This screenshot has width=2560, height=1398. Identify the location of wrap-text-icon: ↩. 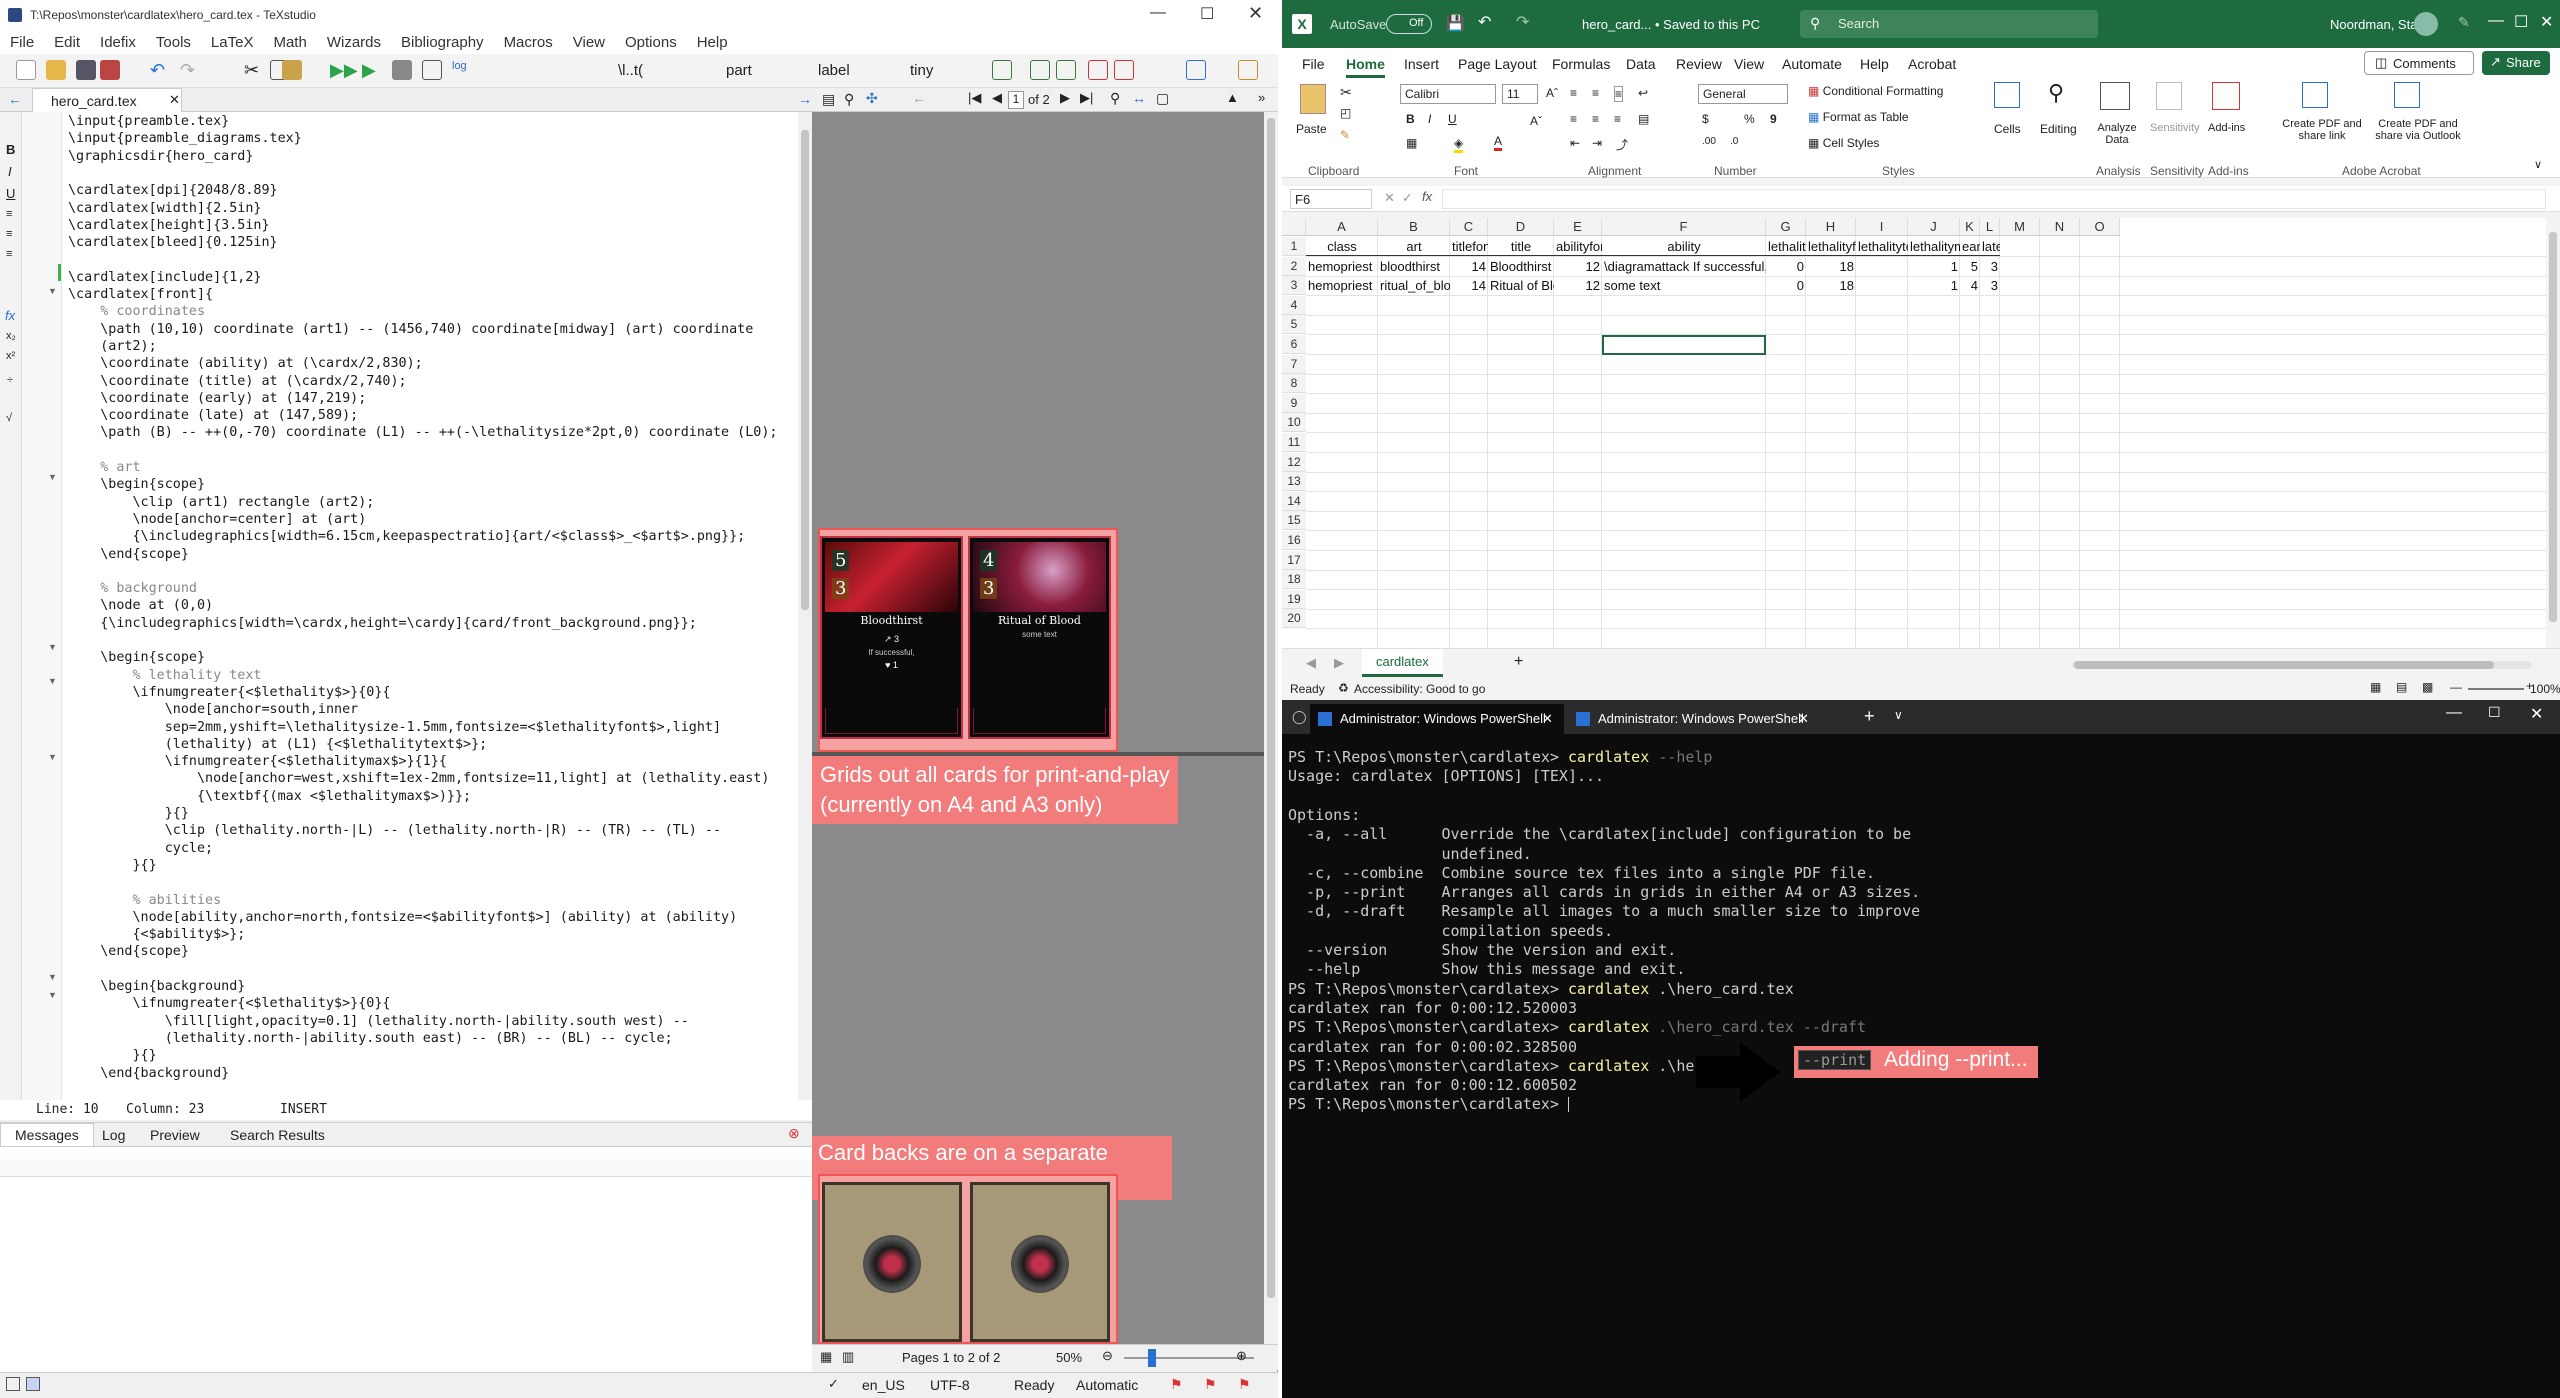
(1643, 93).